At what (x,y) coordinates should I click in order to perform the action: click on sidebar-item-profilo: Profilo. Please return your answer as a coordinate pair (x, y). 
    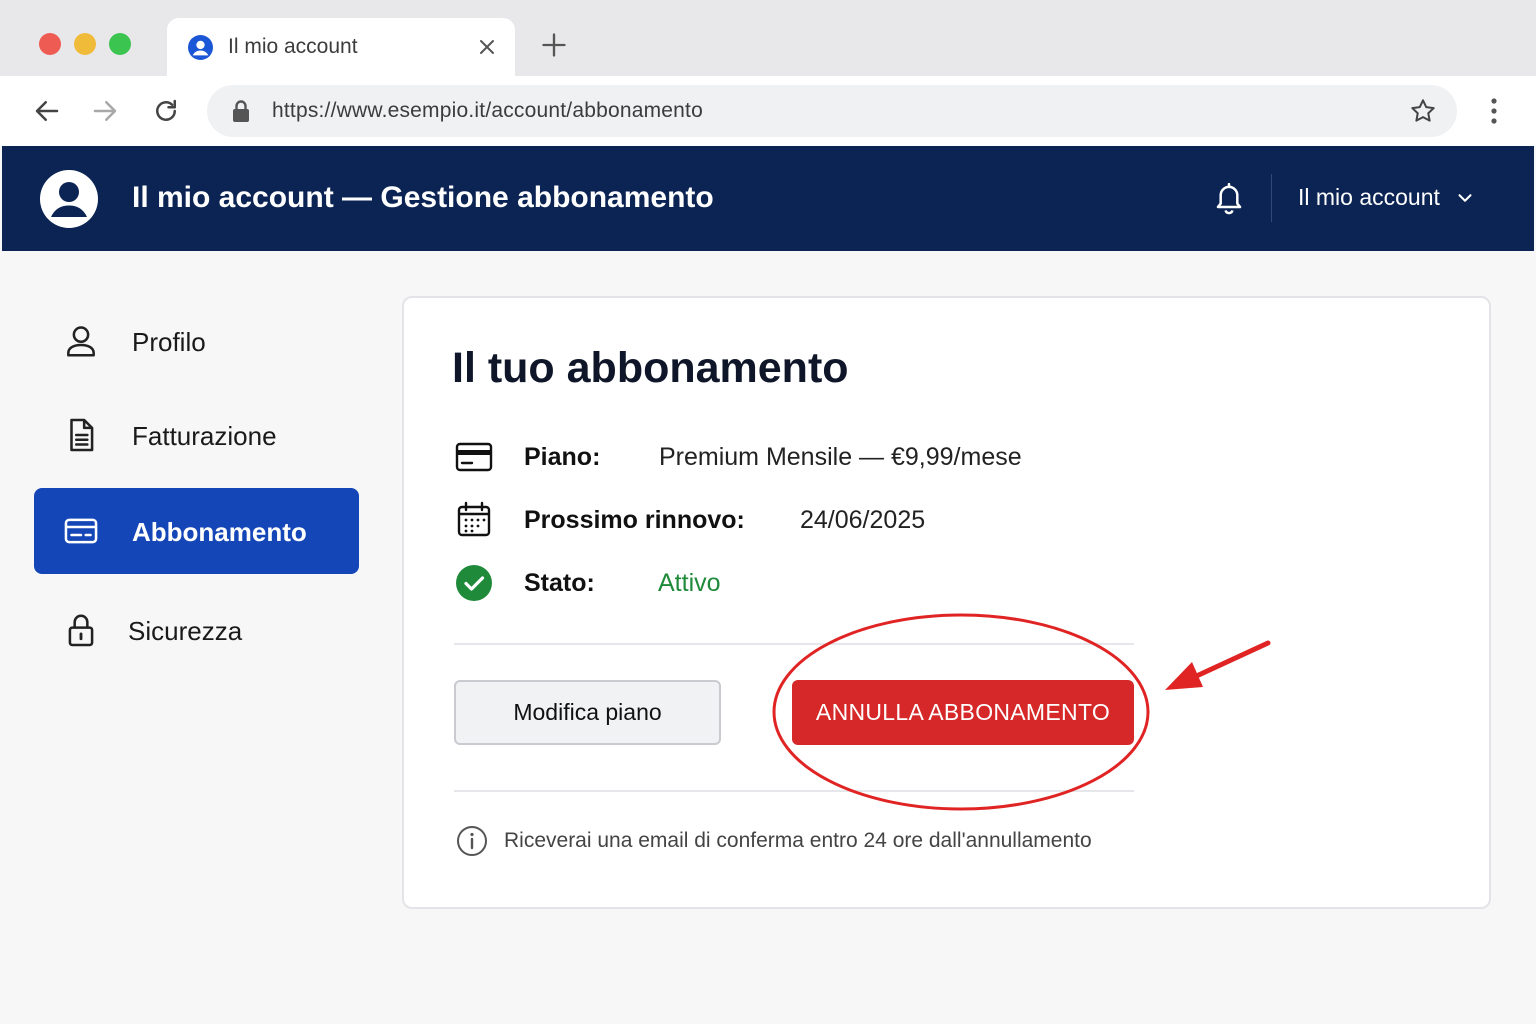
    Looking at the image, I should click on (196, 341).